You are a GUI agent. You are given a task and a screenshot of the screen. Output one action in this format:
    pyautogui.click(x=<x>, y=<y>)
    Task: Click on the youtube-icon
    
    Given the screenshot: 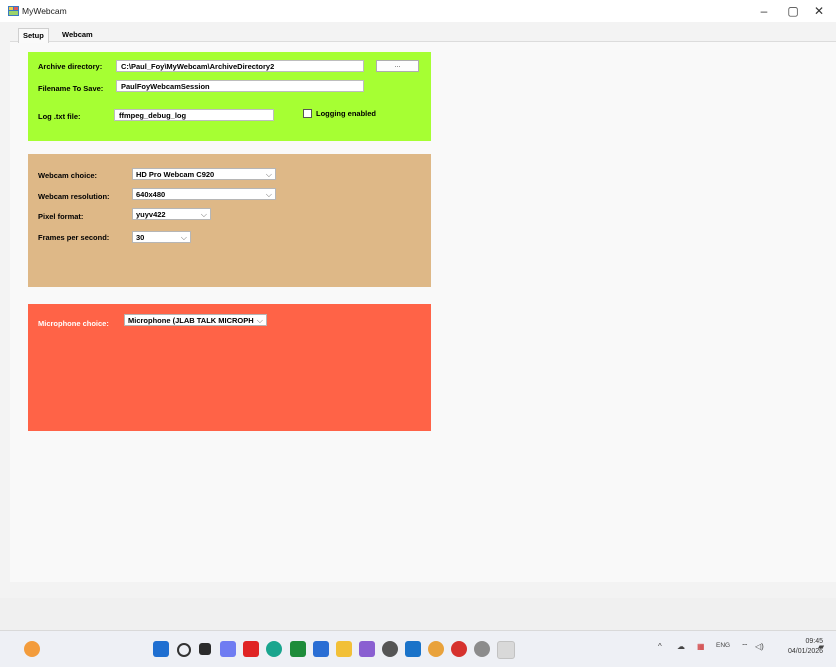 What is the action you would take?
    pyautogui.click(x=251, y=649)
    